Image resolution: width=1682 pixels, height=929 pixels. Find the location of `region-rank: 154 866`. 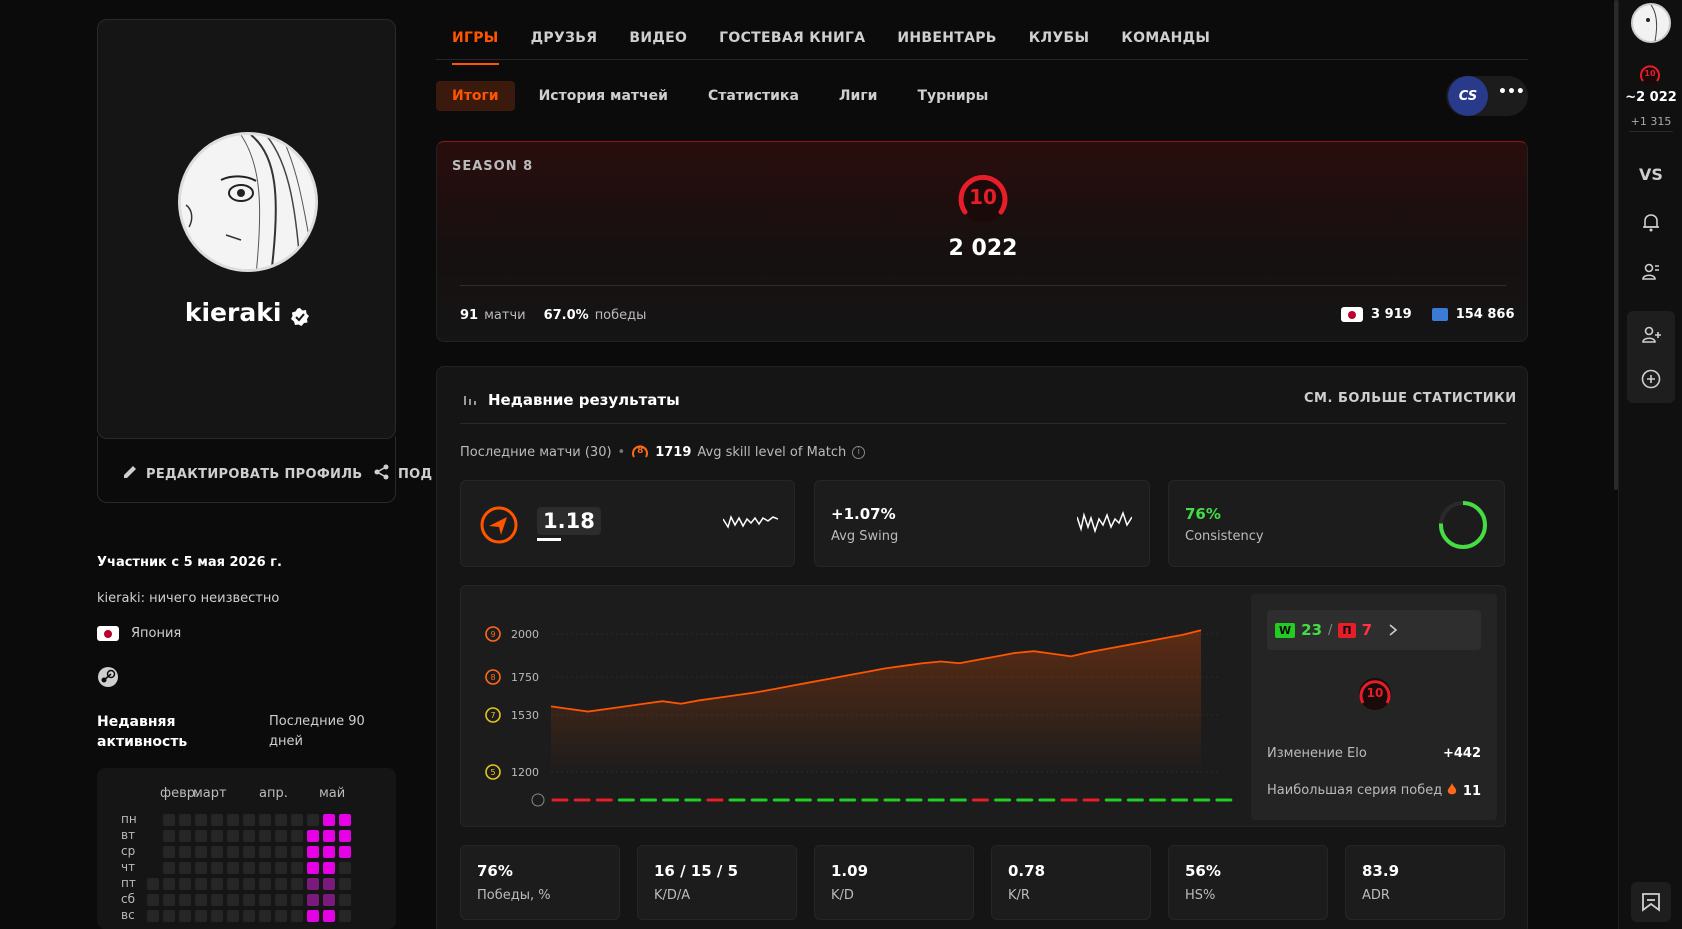

region-rank: 154 866 is located at coordinates (1485, 314).